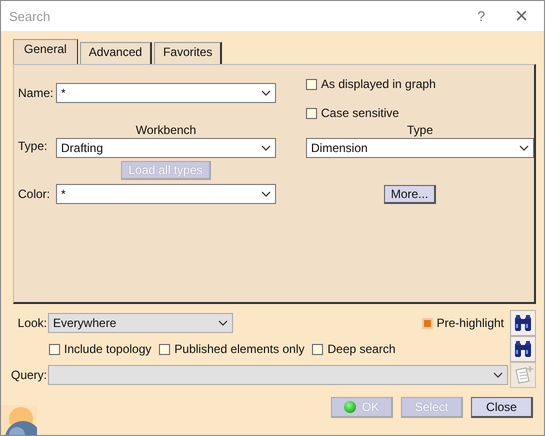 The width and height of the screenshot is (545, 436). Describe the element at coordinates (470, 323) in the screenshot. I see `checkbox-label: Pre-highlight` at that location.